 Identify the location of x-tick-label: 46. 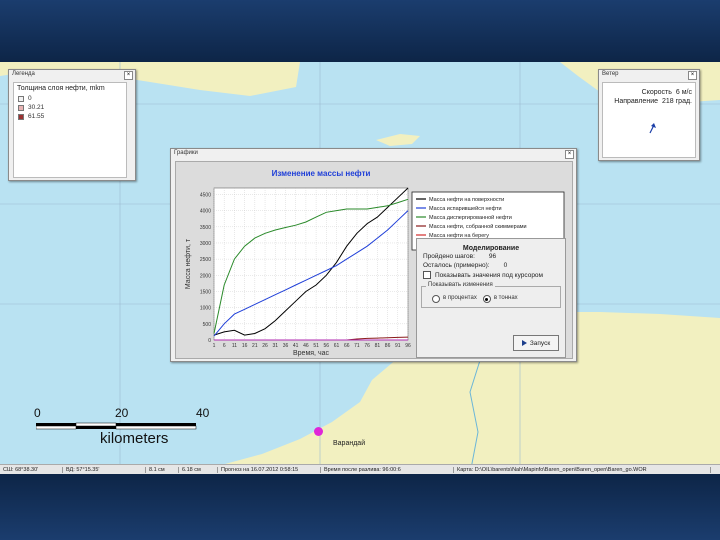
(306, 346).